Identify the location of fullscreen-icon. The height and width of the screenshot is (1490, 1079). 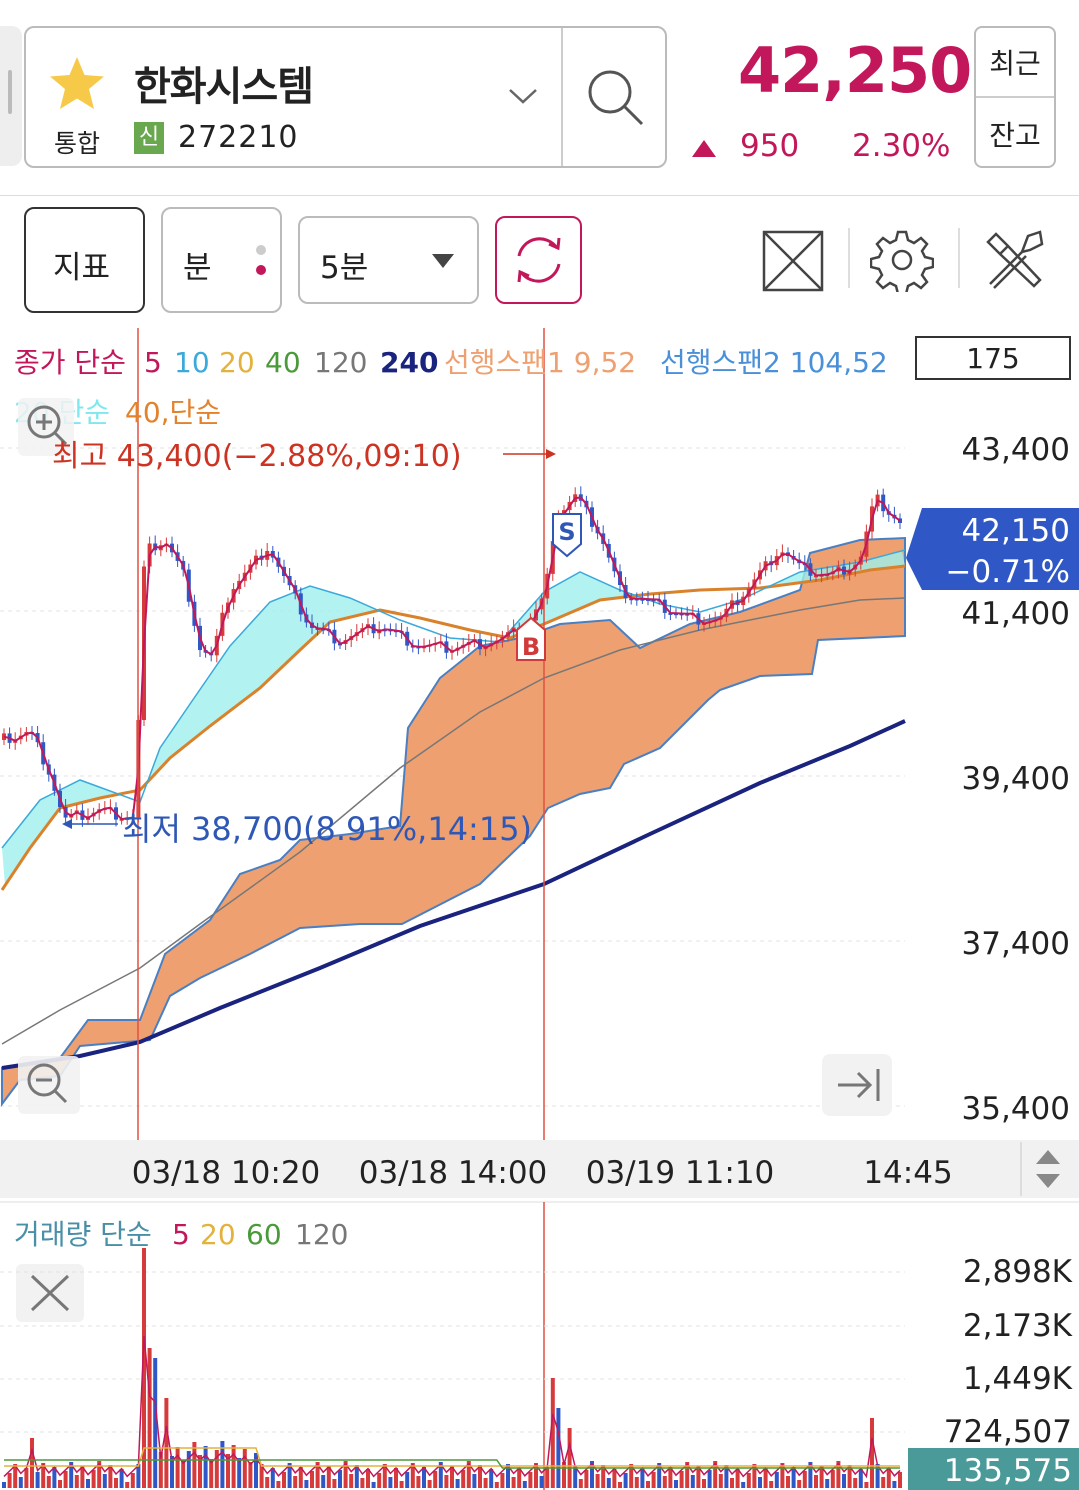
(793, 261).